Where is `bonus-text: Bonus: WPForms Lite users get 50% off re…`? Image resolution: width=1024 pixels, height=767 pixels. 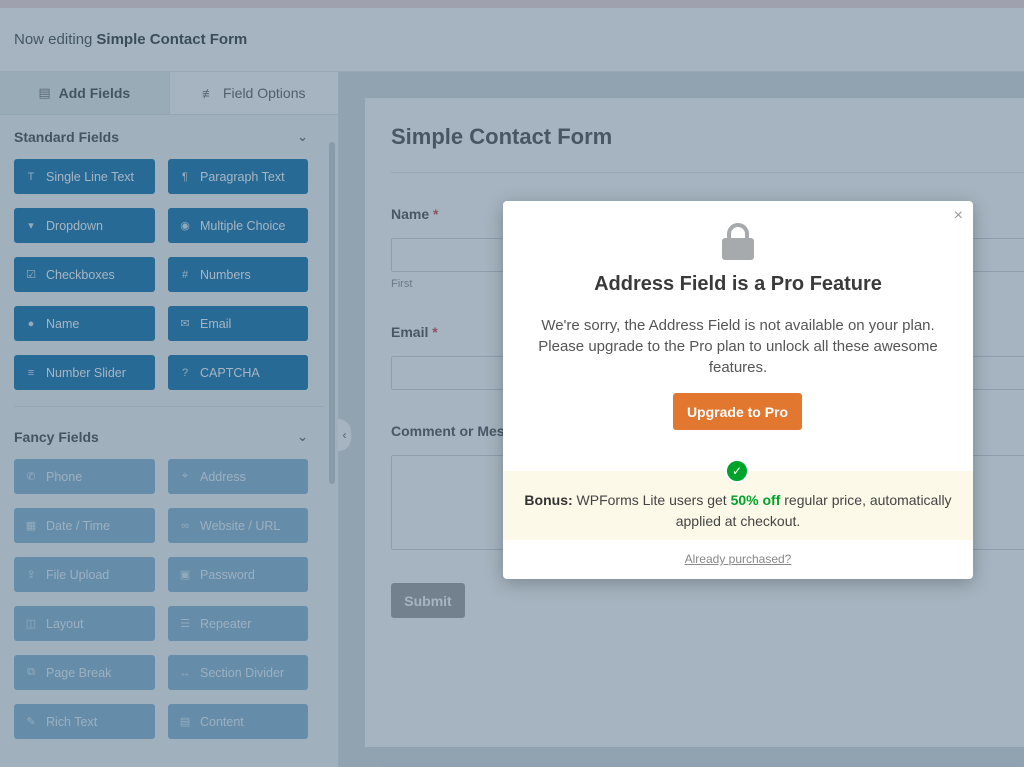
bonus-text: Bonus: WPForms Lite users get 50% off re… is located at coordinates (738, 510).